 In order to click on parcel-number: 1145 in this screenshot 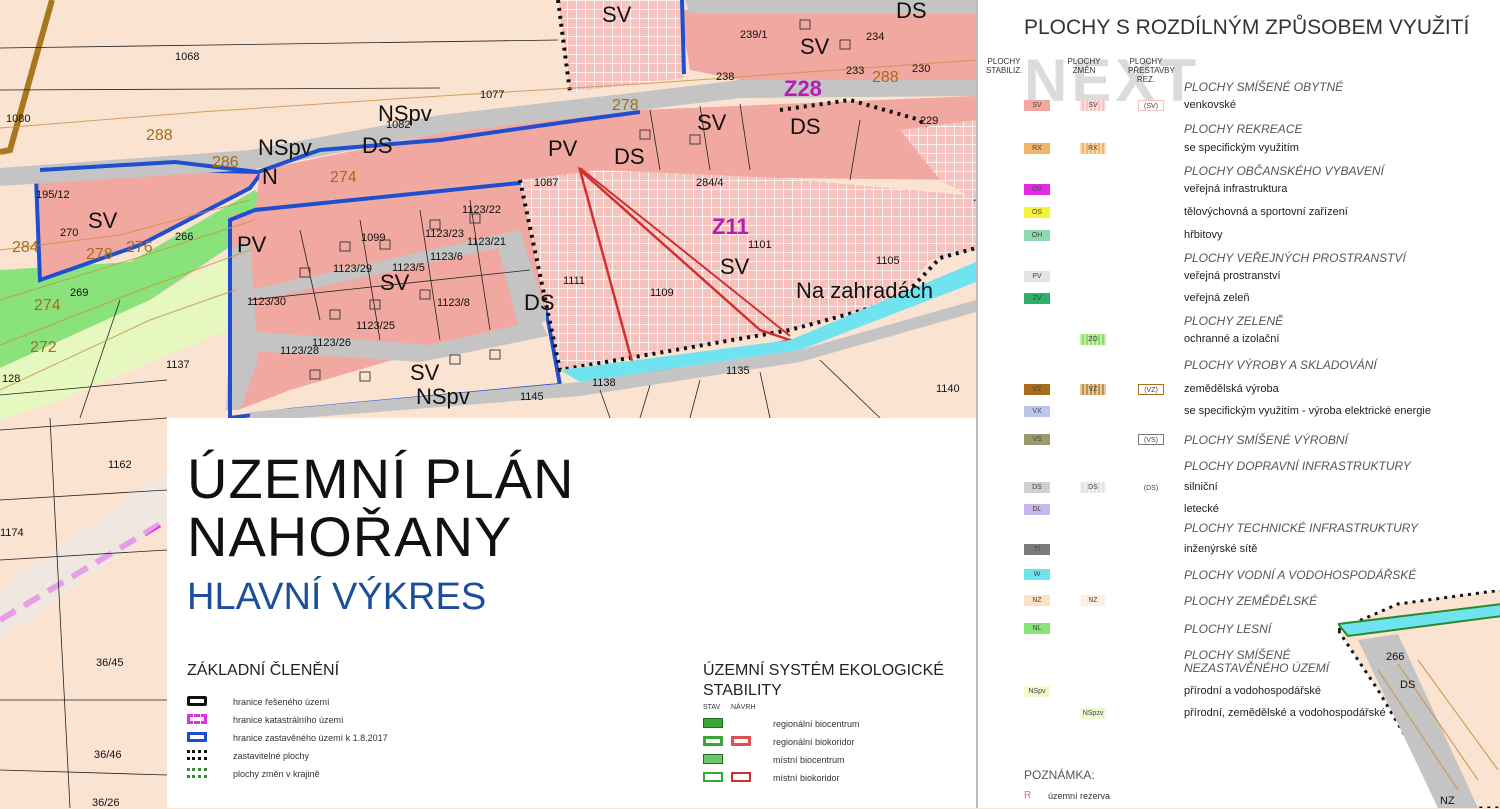, I will do `click(532, 397)`.